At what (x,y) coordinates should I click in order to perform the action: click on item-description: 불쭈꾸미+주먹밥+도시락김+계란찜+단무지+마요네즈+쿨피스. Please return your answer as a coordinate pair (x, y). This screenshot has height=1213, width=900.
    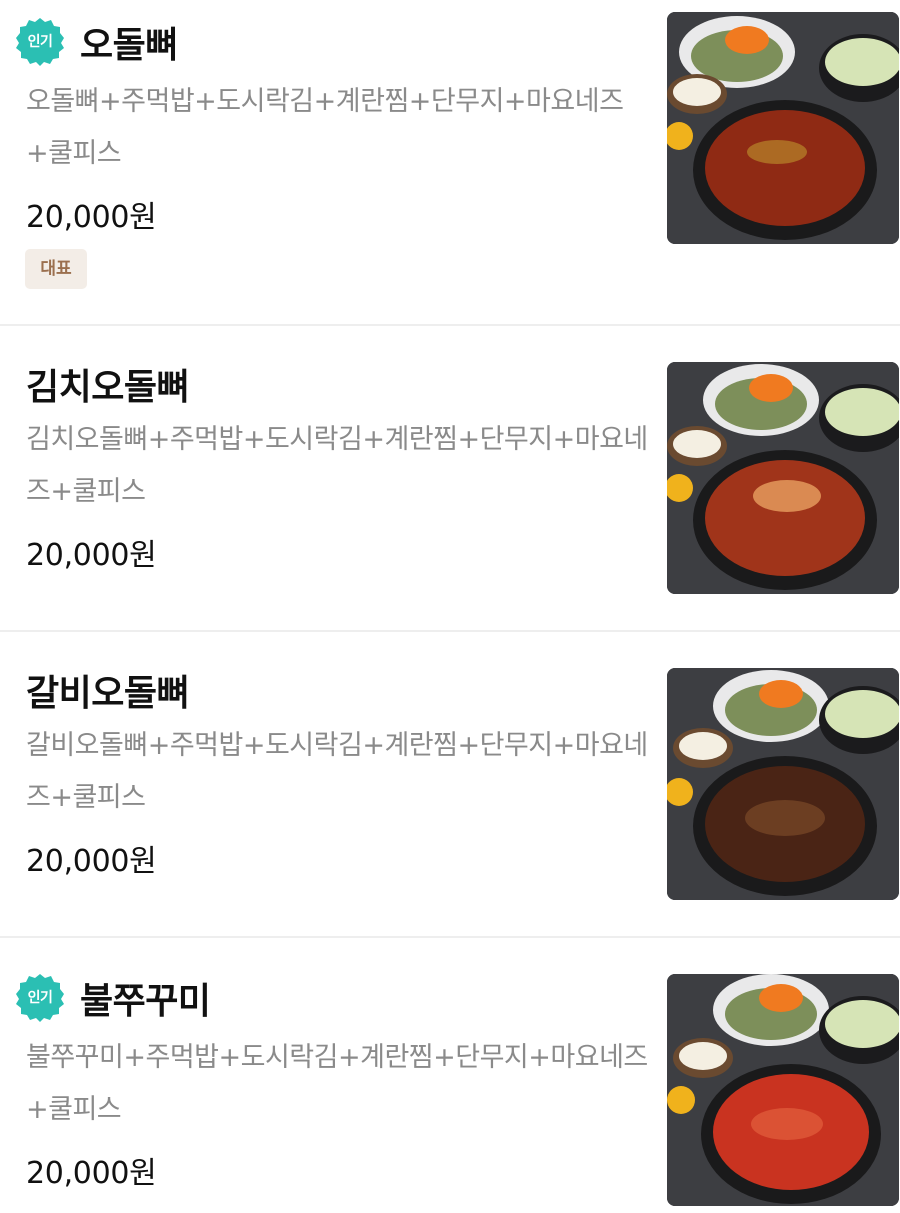
    Looking at the image, I should click on (337, 1083).